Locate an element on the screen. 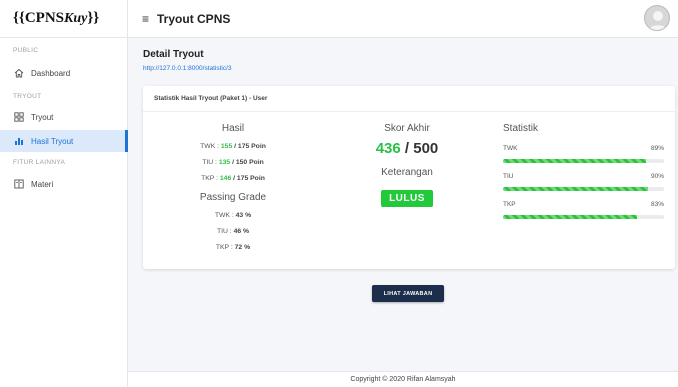 This screenshot has height=387, width=678. hasil-row-tkp: TKP : 146 / 175 Poin is located at coordinates (233, 178).